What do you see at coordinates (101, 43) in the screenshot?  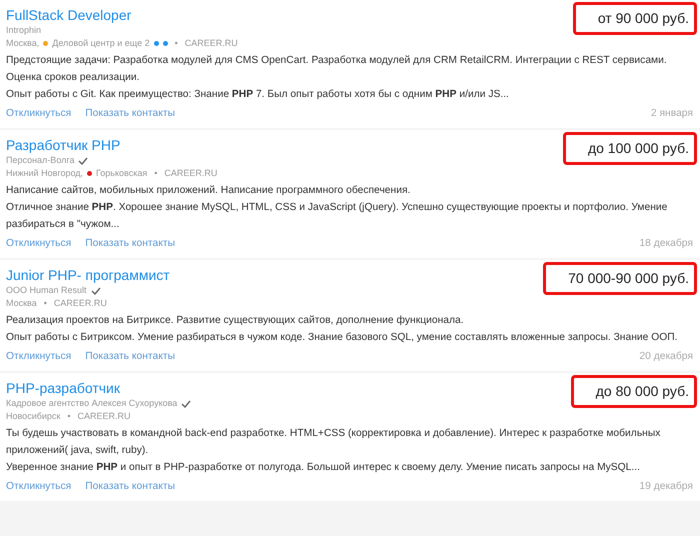 I see `metro-station: Деловой центр и еще 2` at bounding box center [101, 43].